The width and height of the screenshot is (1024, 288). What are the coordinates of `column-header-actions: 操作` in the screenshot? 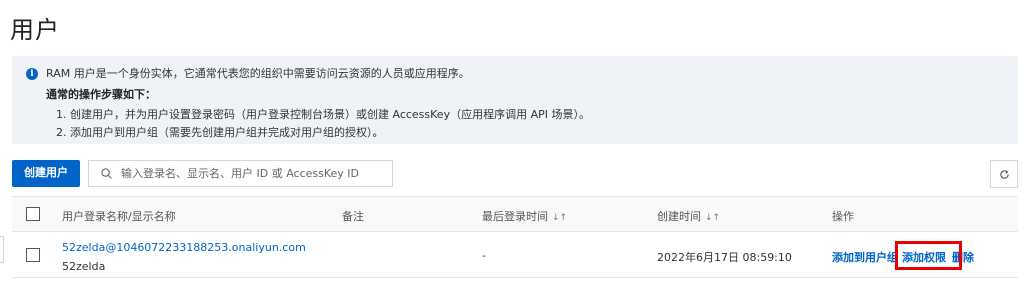 It's located at (843, 216).